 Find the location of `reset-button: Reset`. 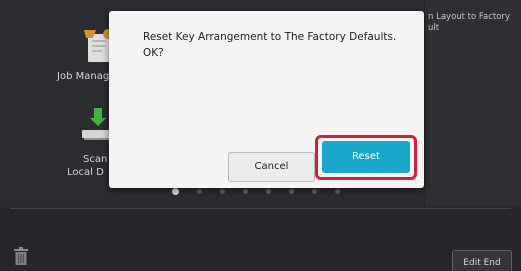

reset-button: Reset is located at coordinates (366, 157).